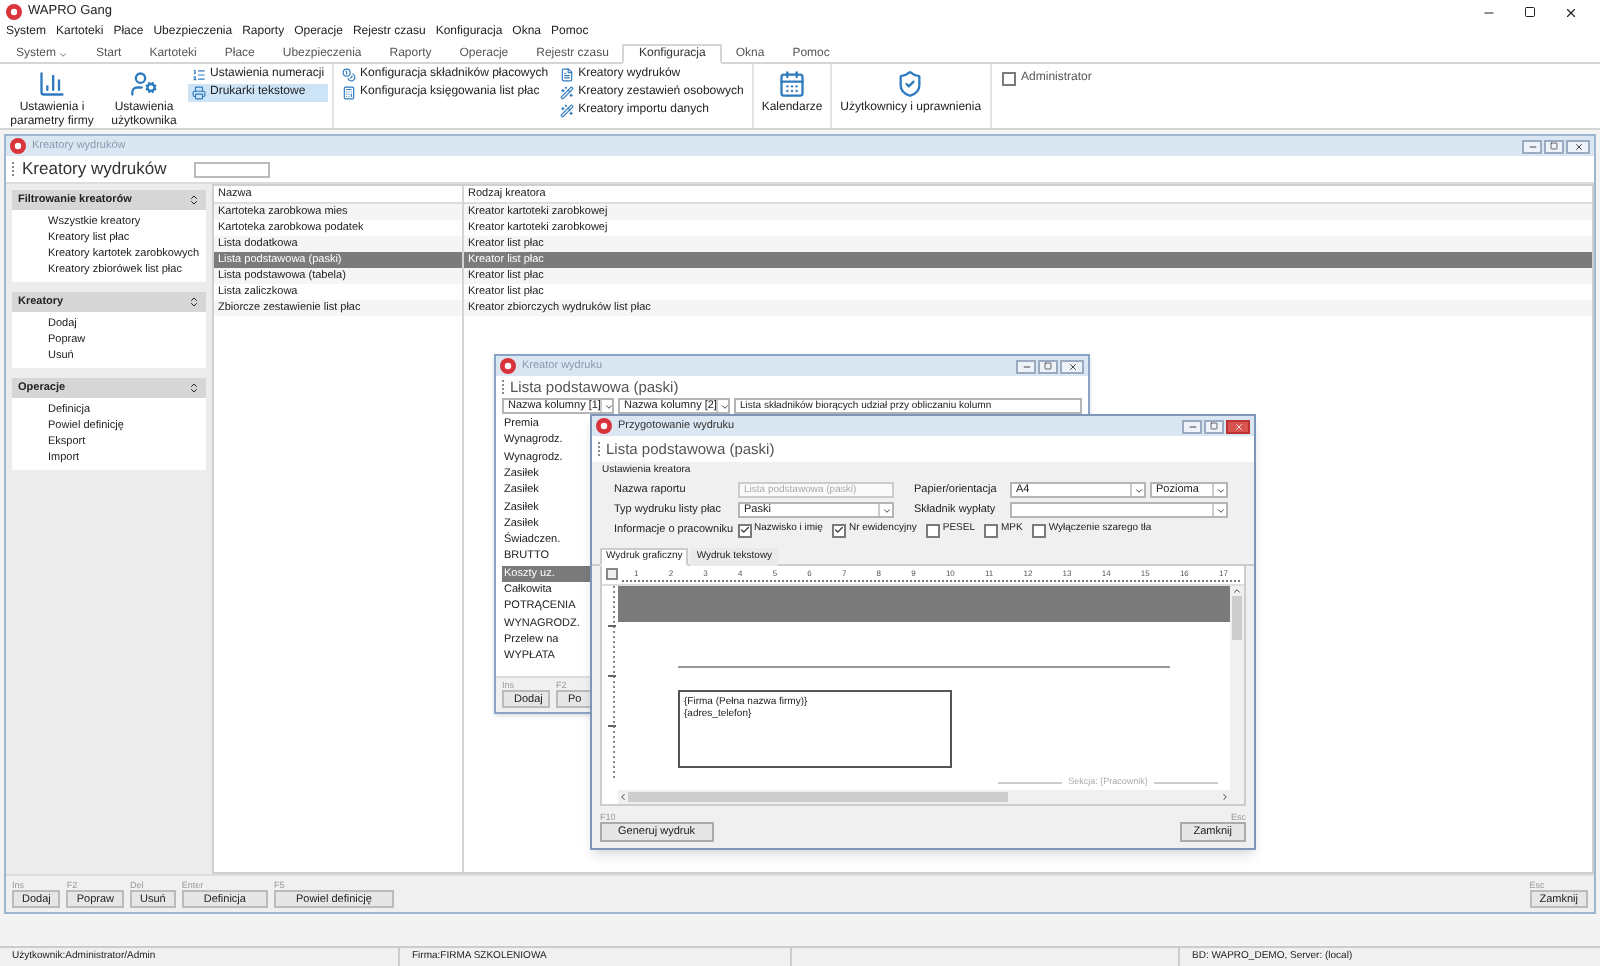 This screenshot has height=966, width=1600. I want to click on coins-icon, so click(349, 75).